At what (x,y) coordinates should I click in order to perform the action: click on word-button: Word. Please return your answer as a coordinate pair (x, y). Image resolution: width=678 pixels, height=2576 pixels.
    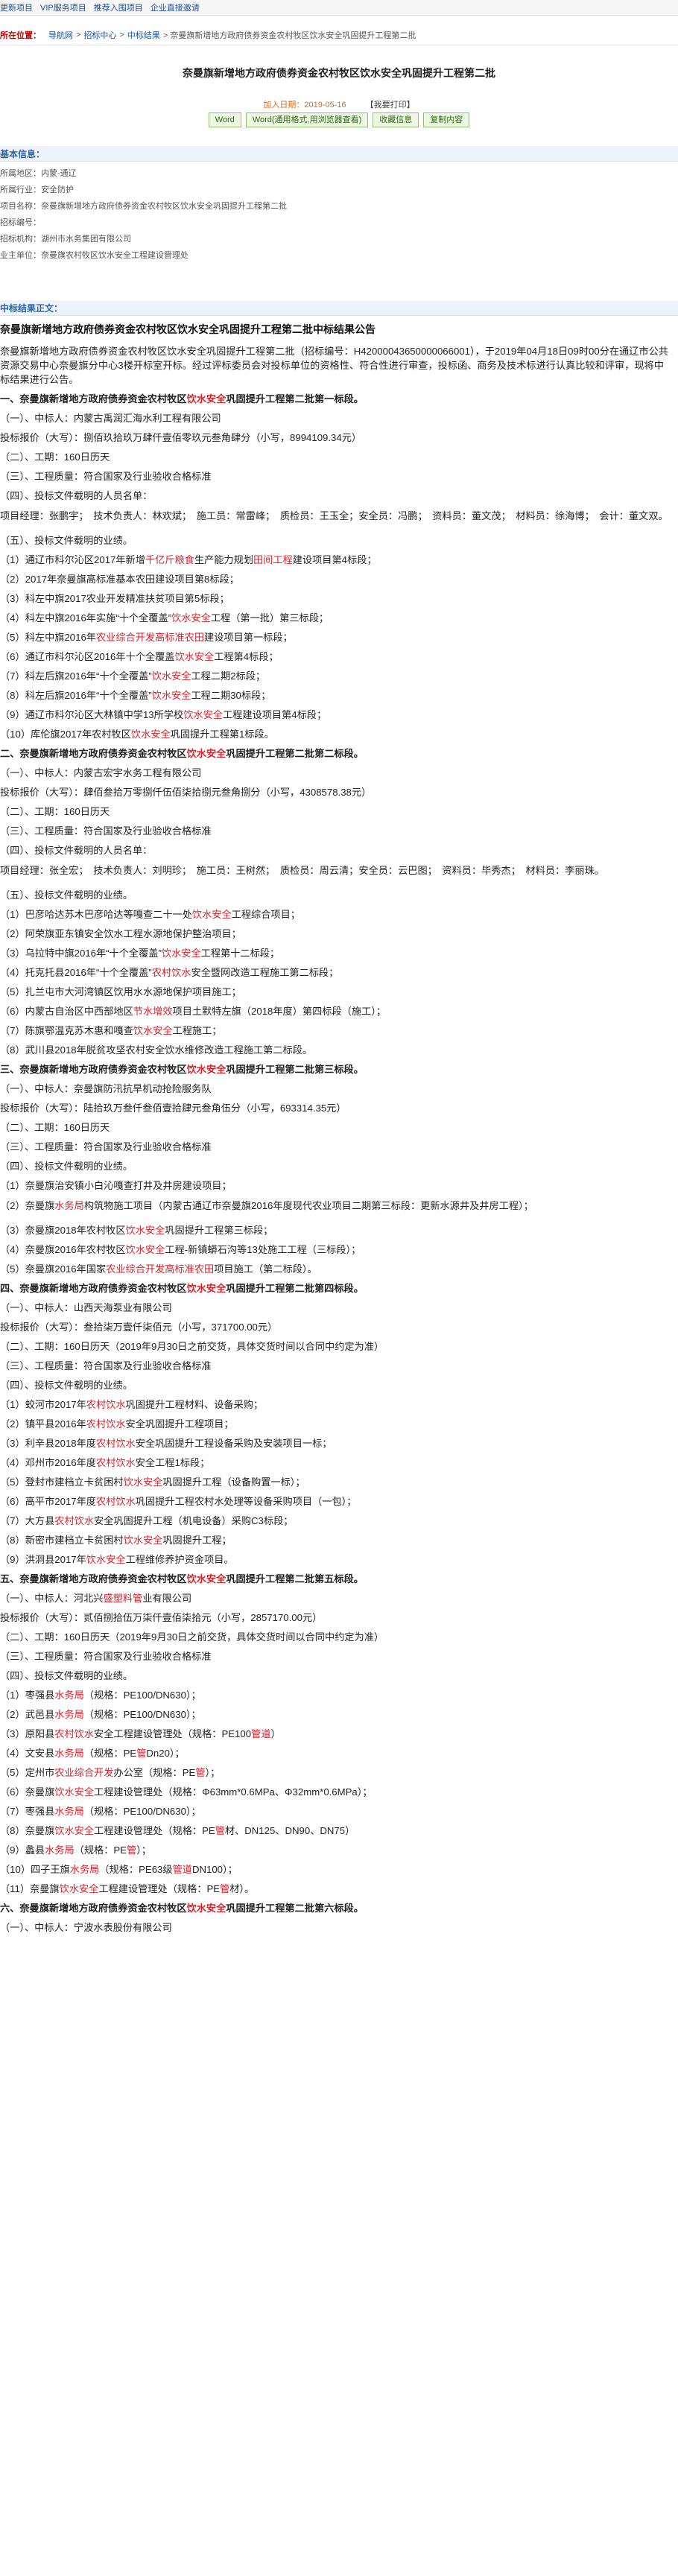
    Looking at the image, I should click on (224, 119).